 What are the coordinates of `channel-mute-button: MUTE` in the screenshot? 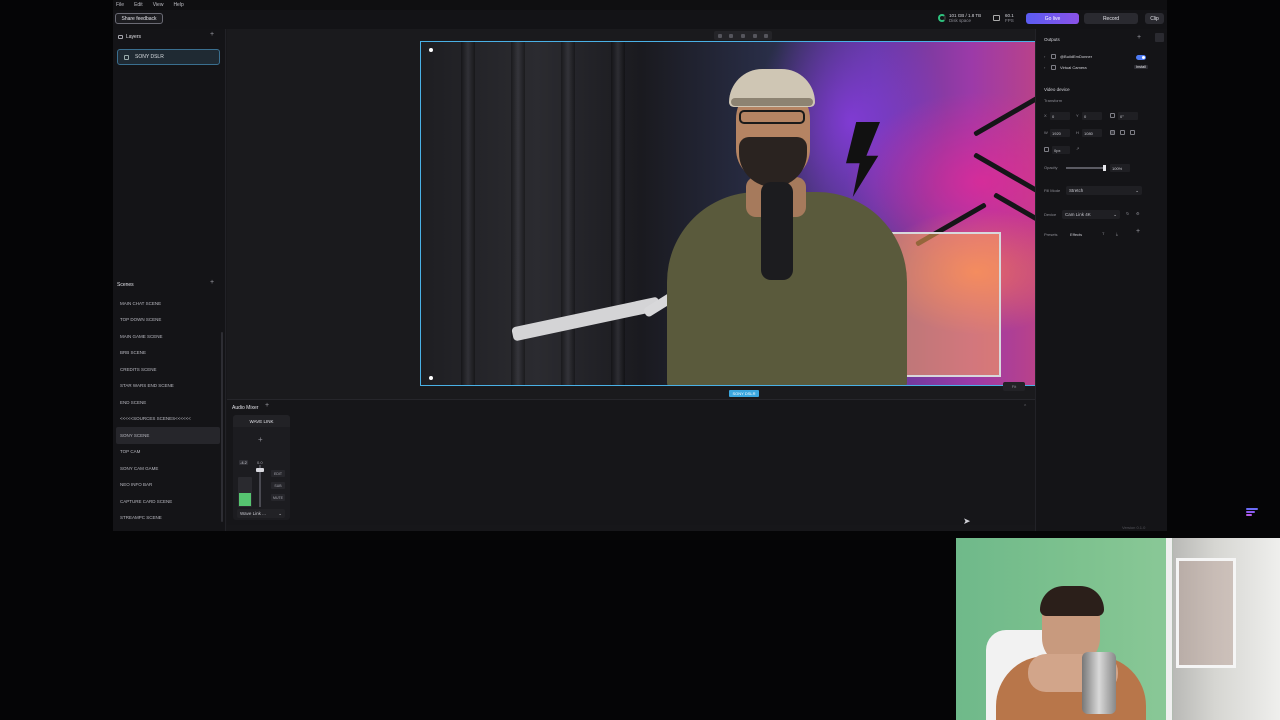 It's located at (278, 497).